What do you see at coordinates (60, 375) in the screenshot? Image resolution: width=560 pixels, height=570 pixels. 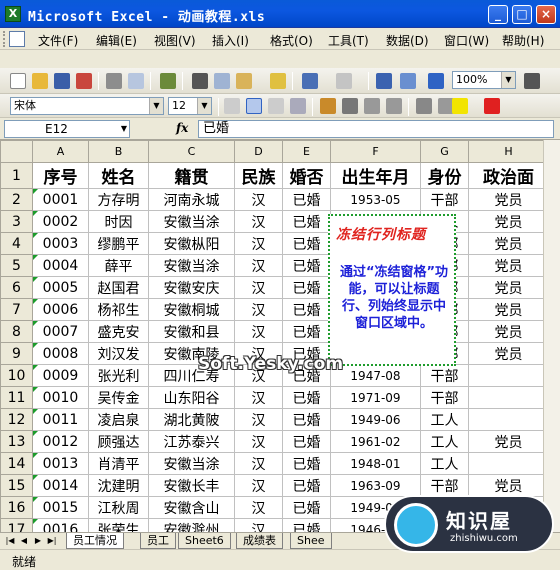 I see `table-cell: 0009` at bounding box center [60, 375].